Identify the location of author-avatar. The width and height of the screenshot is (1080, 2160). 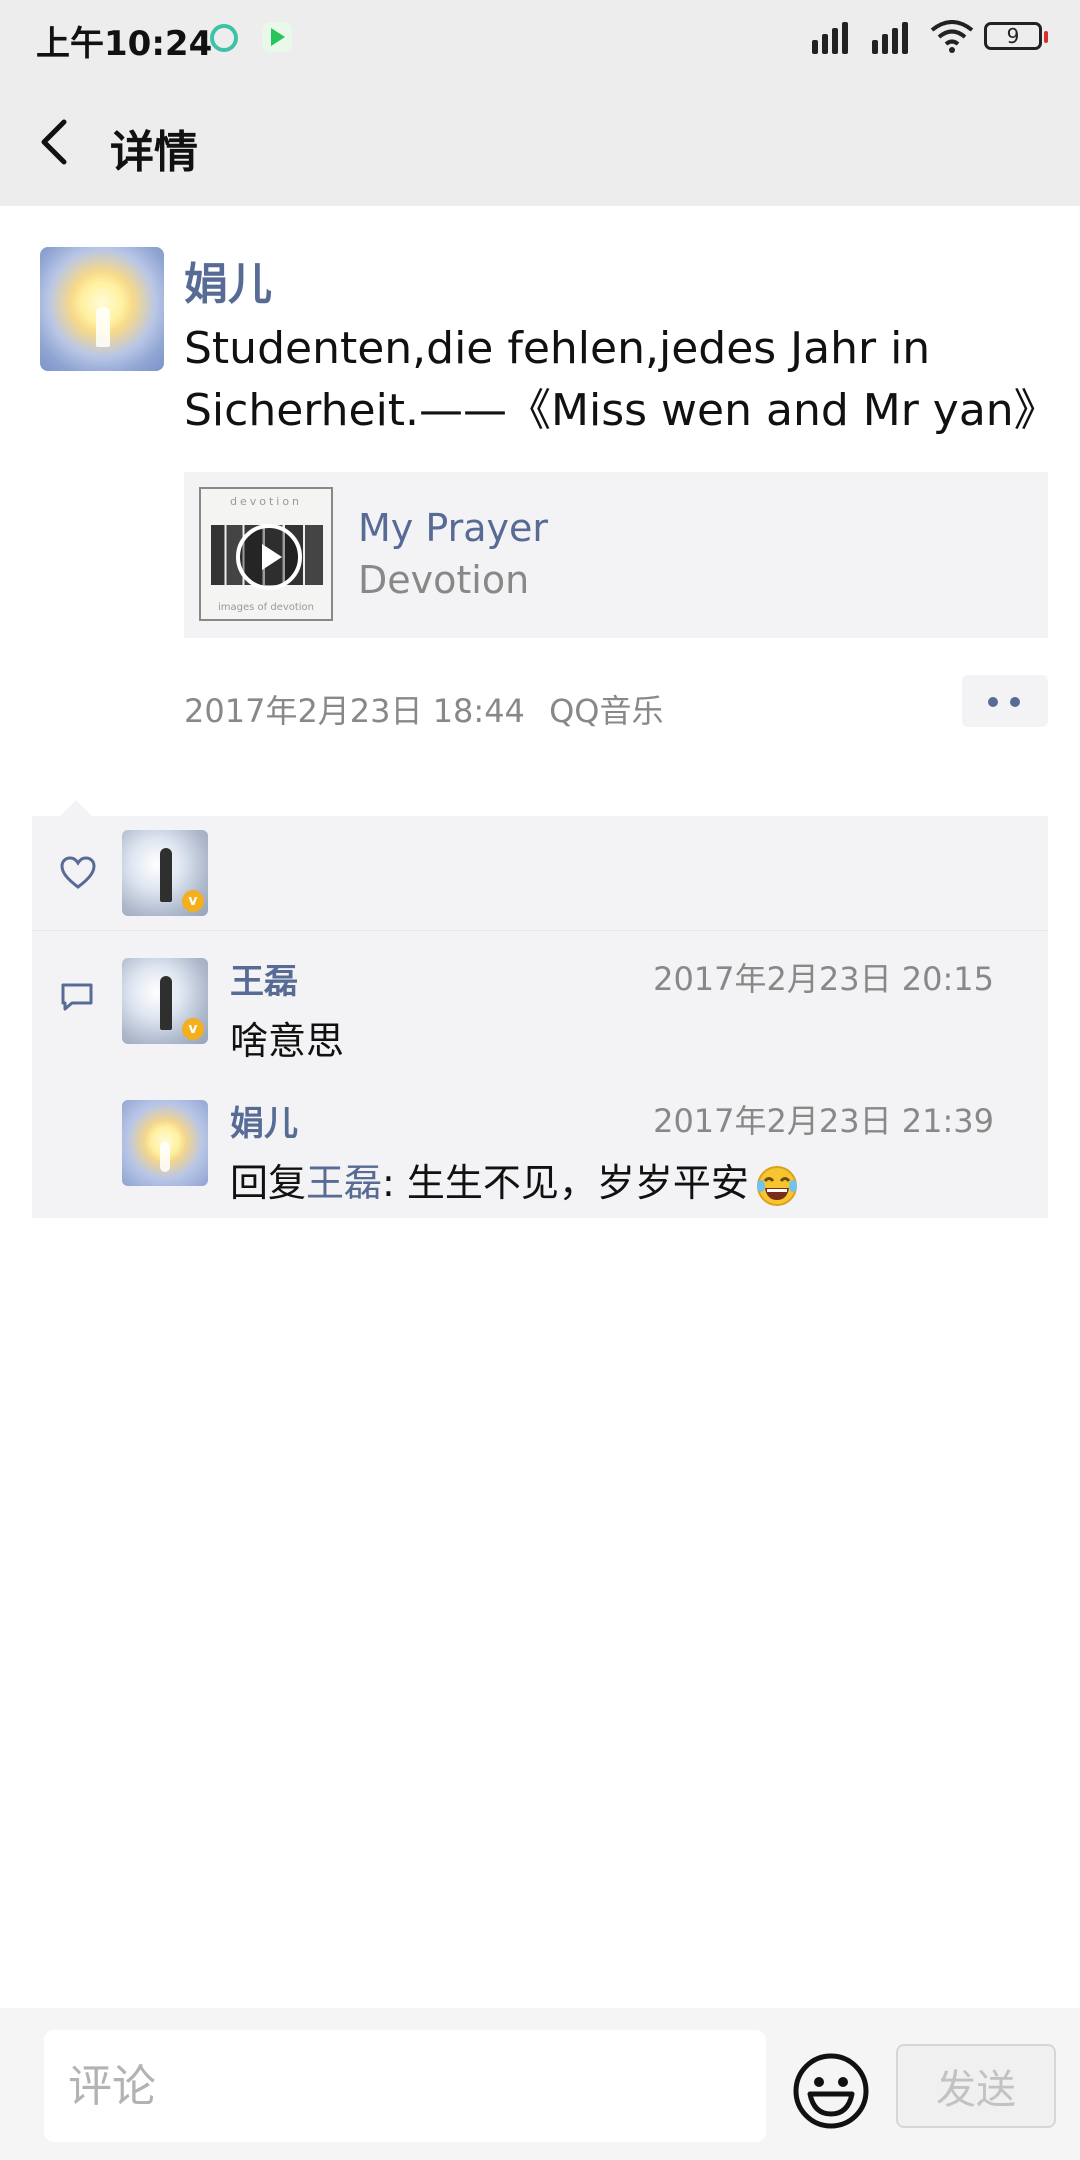
(102, 309).